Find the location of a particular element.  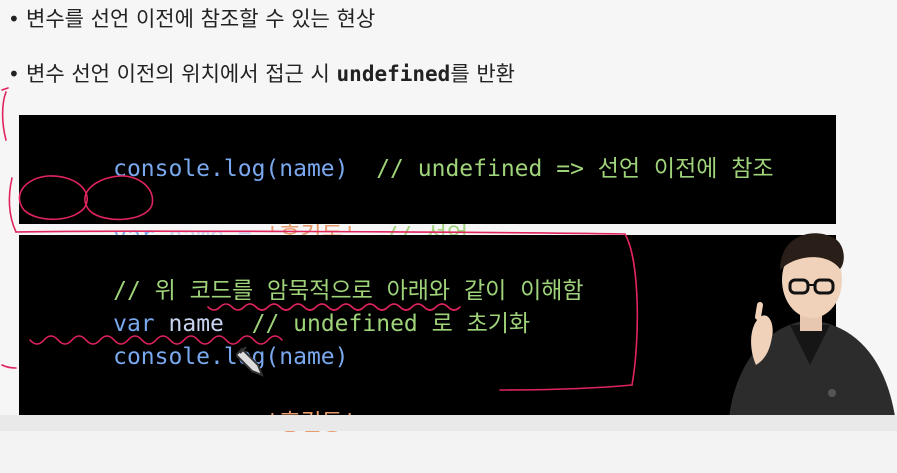

bullet-item-2: • 변수 선언 이전의 위치에서 접근 시 undefined를 반환 is located at coordinates (261, 73).